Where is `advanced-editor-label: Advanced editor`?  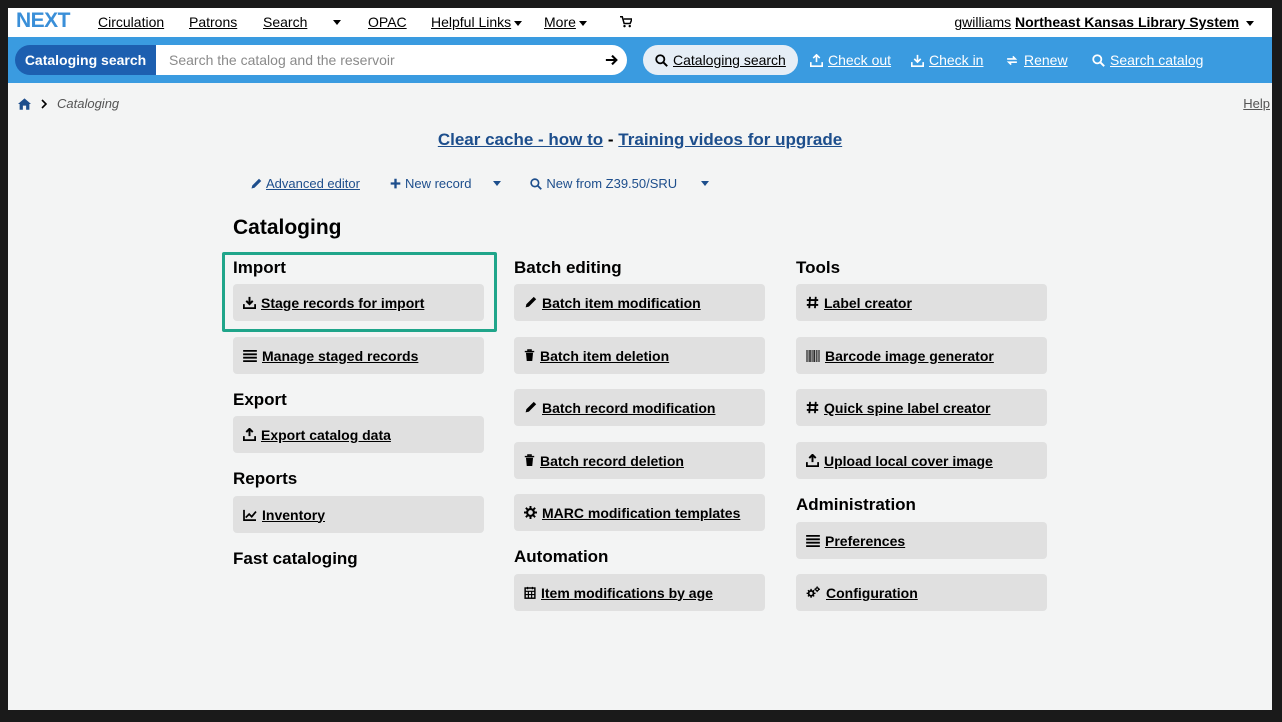
advanced-editor-label: Advanced editor is located at coordinates (313, 183).